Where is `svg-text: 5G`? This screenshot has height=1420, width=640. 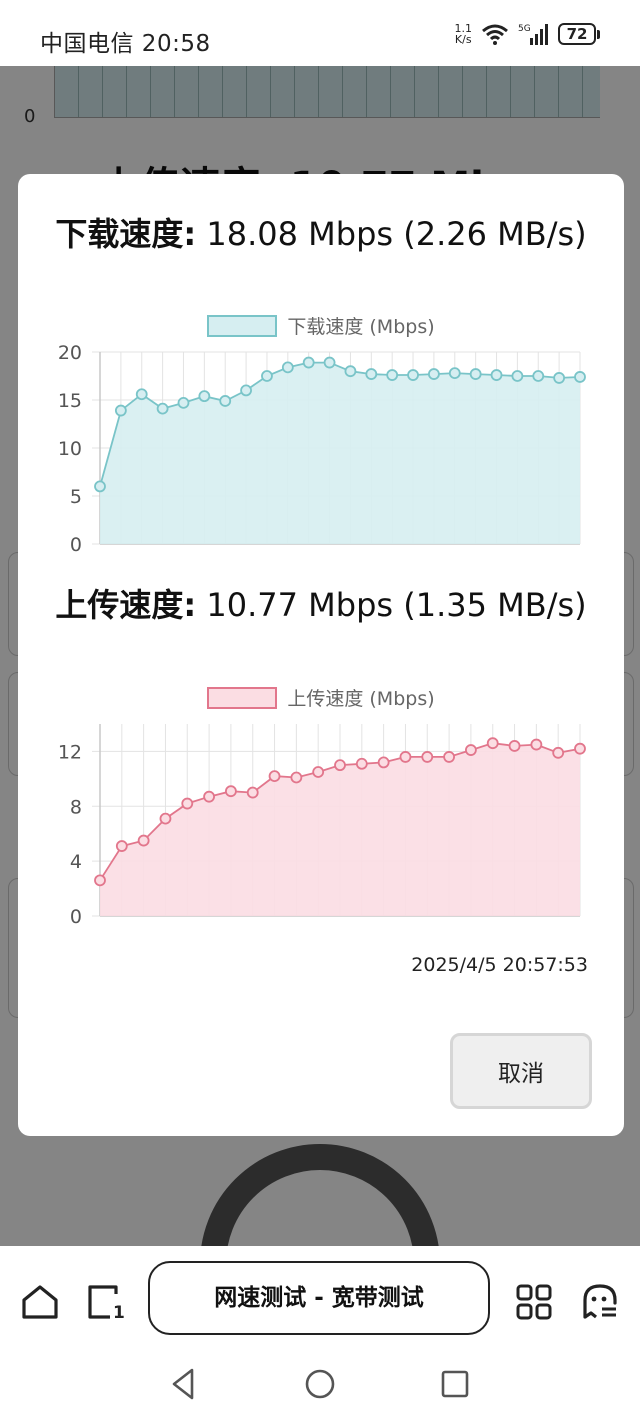
svg-text: 5G is located at coordinates (524, 29).